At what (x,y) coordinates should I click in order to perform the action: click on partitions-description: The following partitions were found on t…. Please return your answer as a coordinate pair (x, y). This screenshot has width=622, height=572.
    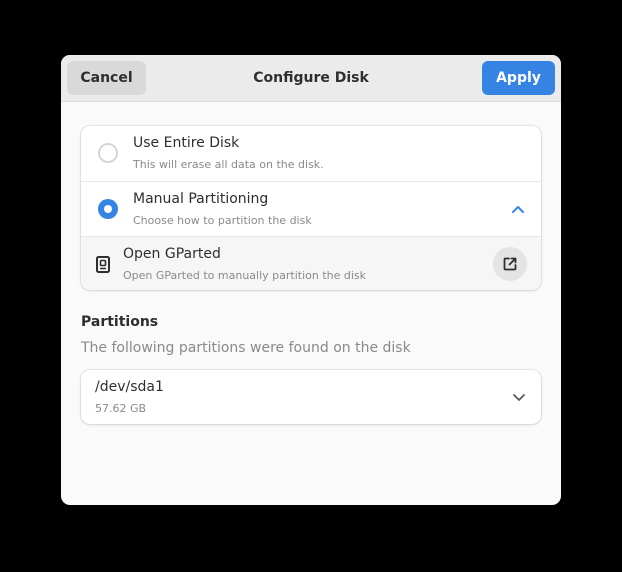
    Looking at the image, I should click on (246, 348).